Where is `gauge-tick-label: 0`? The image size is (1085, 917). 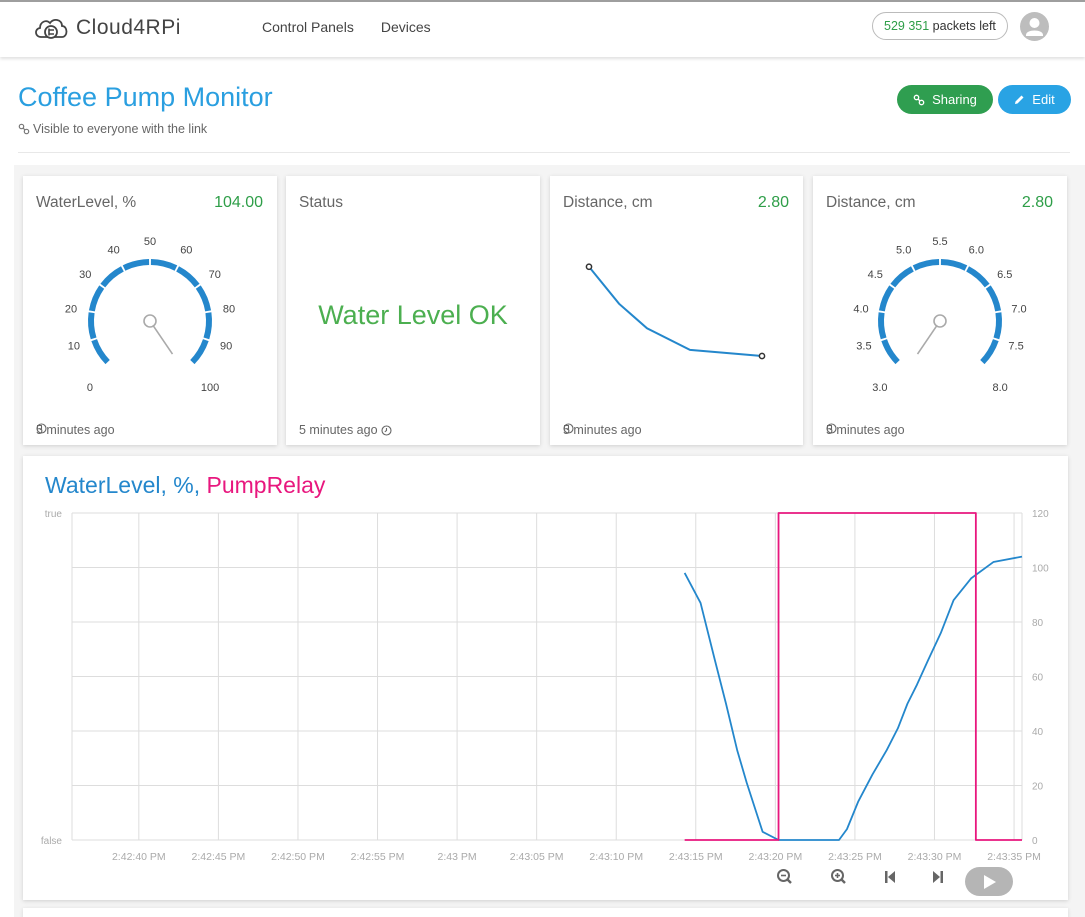
gauge-tick-label: 0 is located at coordinates (90, 388).